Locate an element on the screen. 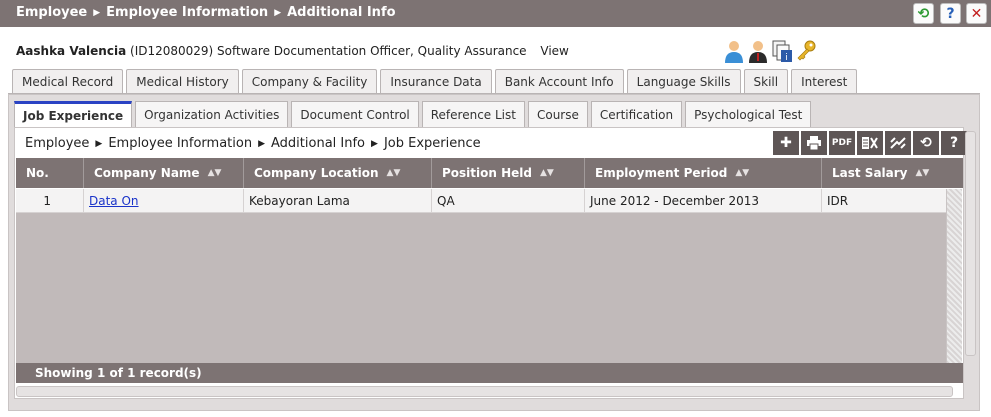  tab-medical-record: Medical Record is located at coordinates (68, 81).